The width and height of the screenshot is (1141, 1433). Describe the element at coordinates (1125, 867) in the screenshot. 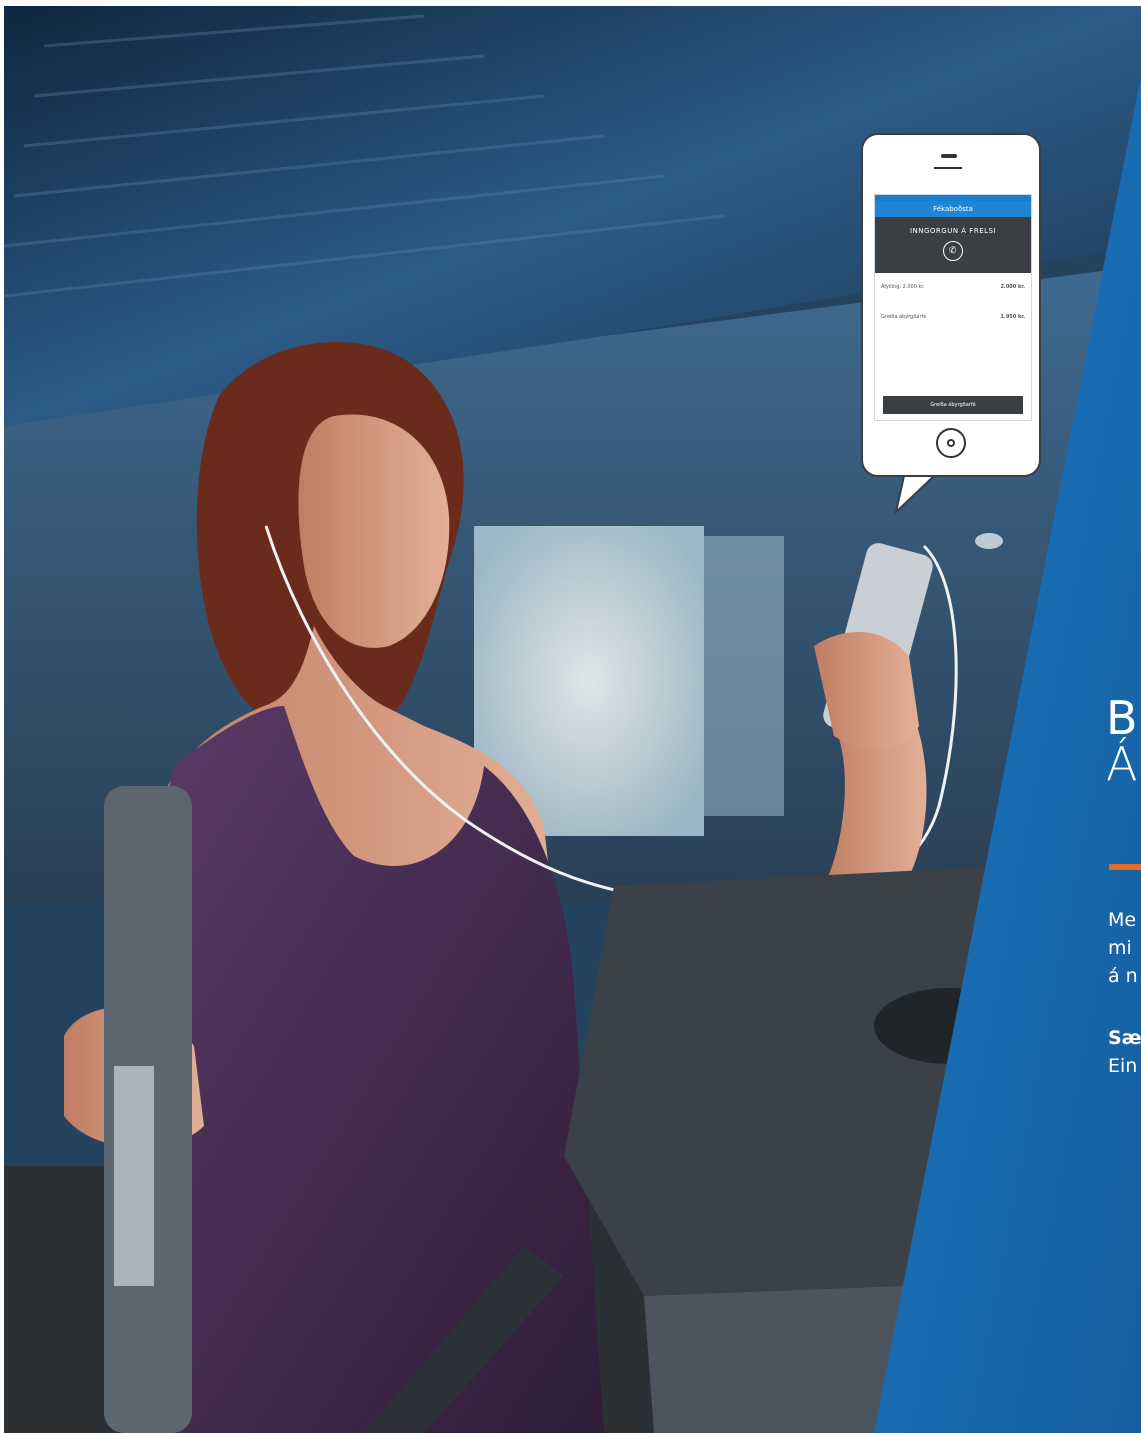

I see `orange-rule` at that location.